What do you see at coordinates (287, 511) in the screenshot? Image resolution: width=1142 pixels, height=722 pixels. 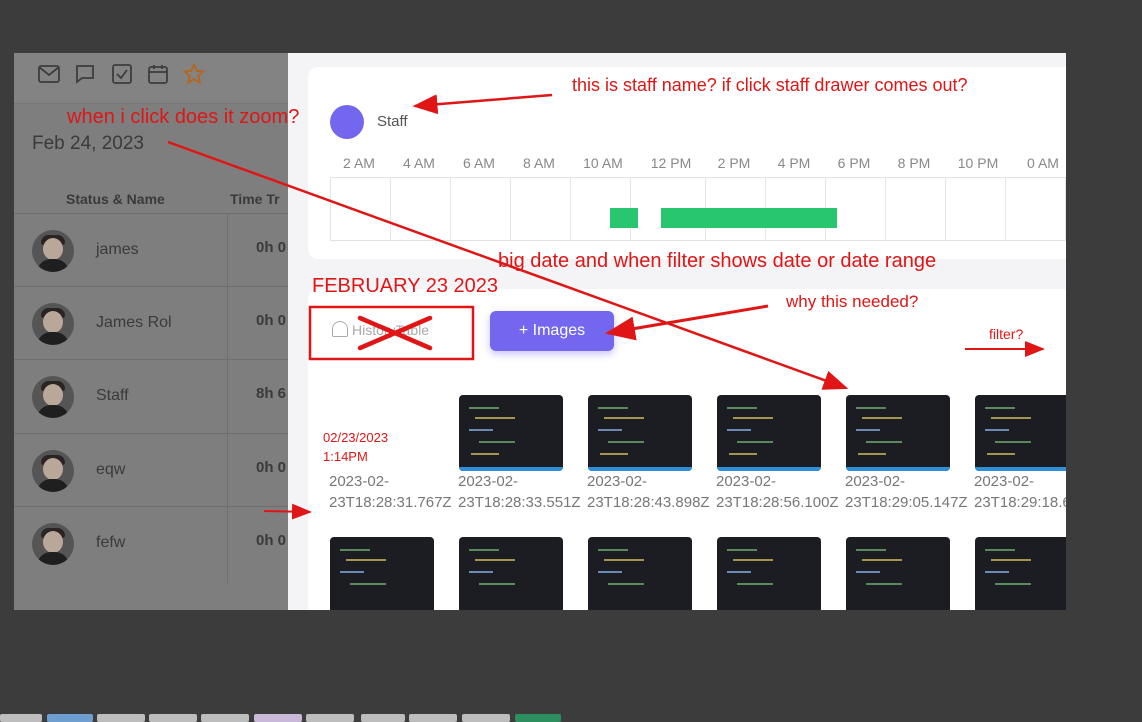 I see `arrow-to-caption` at bounding box center [287, 511].